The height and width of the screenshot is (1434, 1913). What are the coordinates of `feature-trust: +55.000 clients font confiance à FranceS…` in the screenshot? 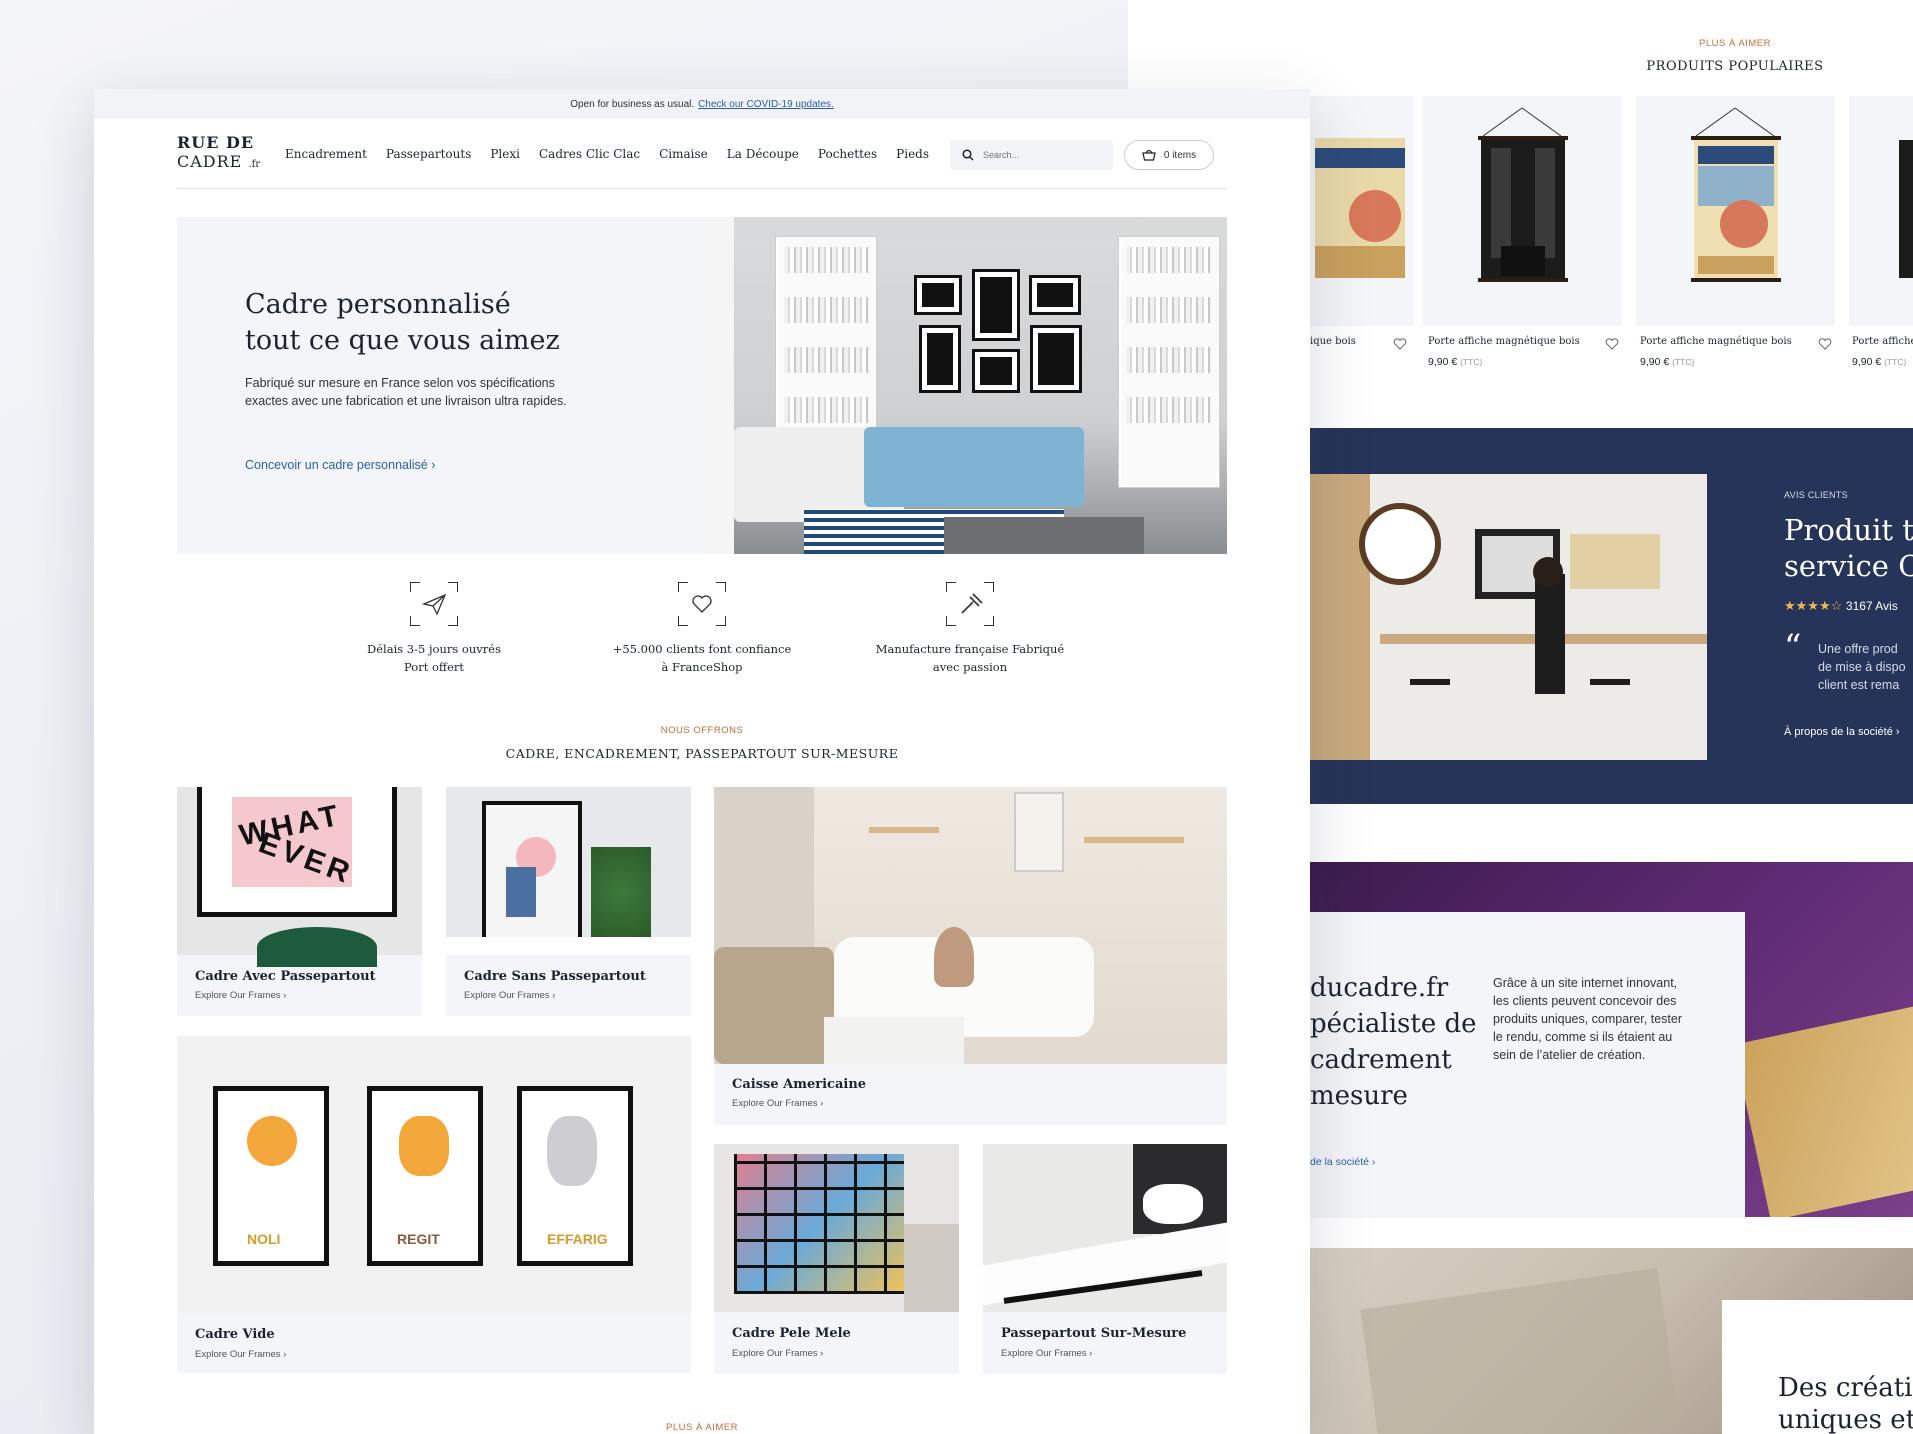 It's located at (702, 629).